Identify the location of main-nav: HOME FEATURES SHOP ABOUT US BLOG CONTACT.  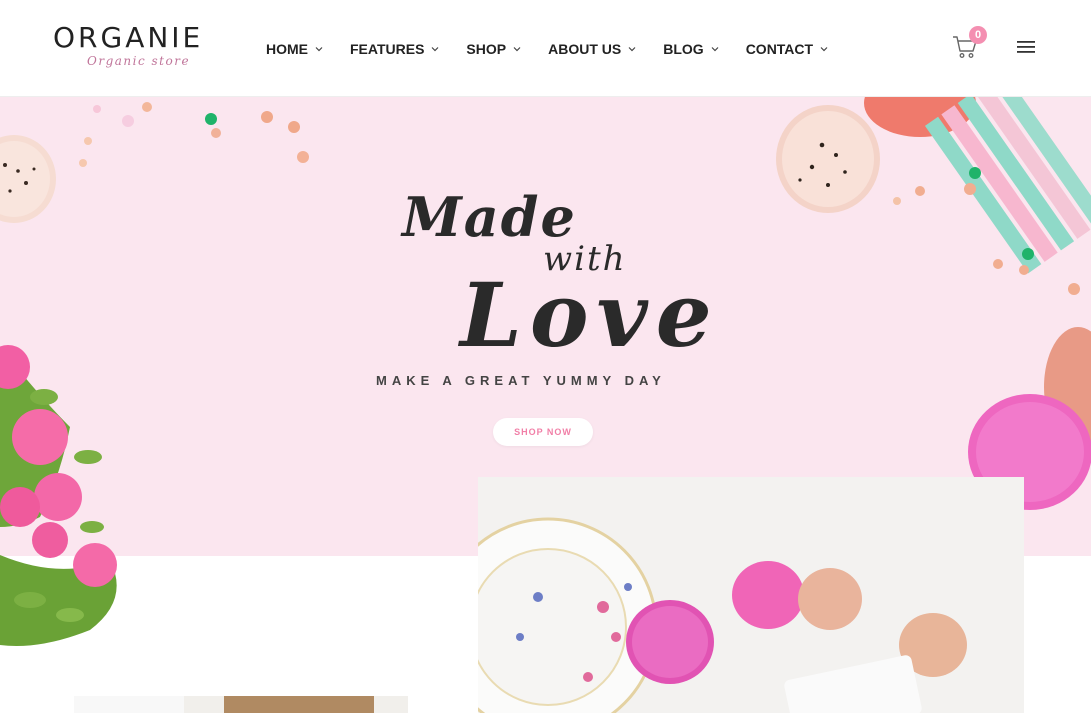
(560, 49).